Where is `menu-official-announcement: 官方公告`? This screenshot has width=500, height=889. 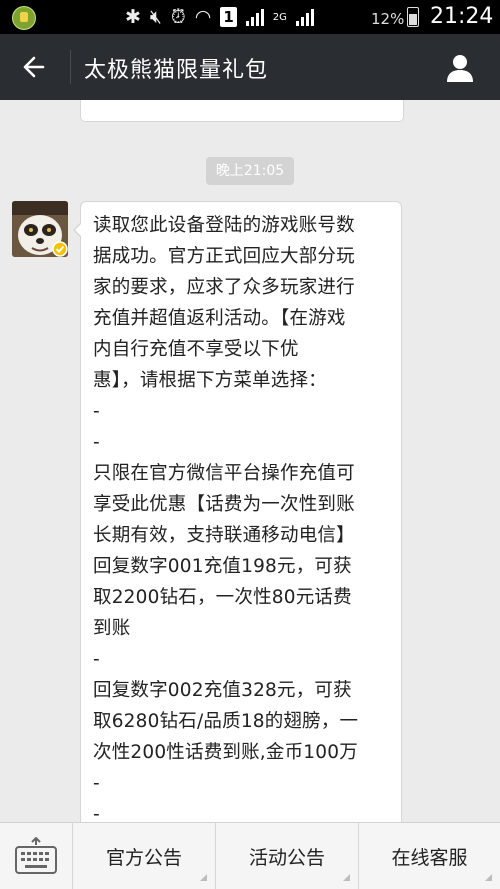 menu-official-announcement: 官方公告 is located at coordinates (143, 856).